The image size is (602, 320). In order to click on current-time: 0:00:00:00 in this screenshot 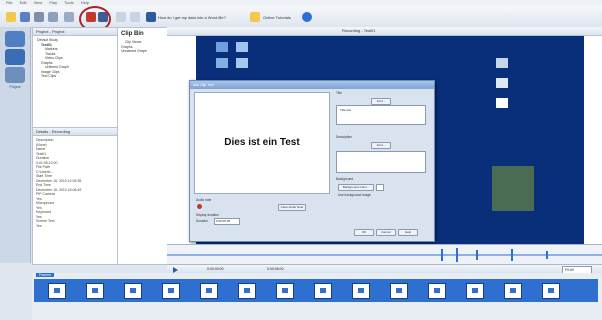, I will do `click(215, 269)`.